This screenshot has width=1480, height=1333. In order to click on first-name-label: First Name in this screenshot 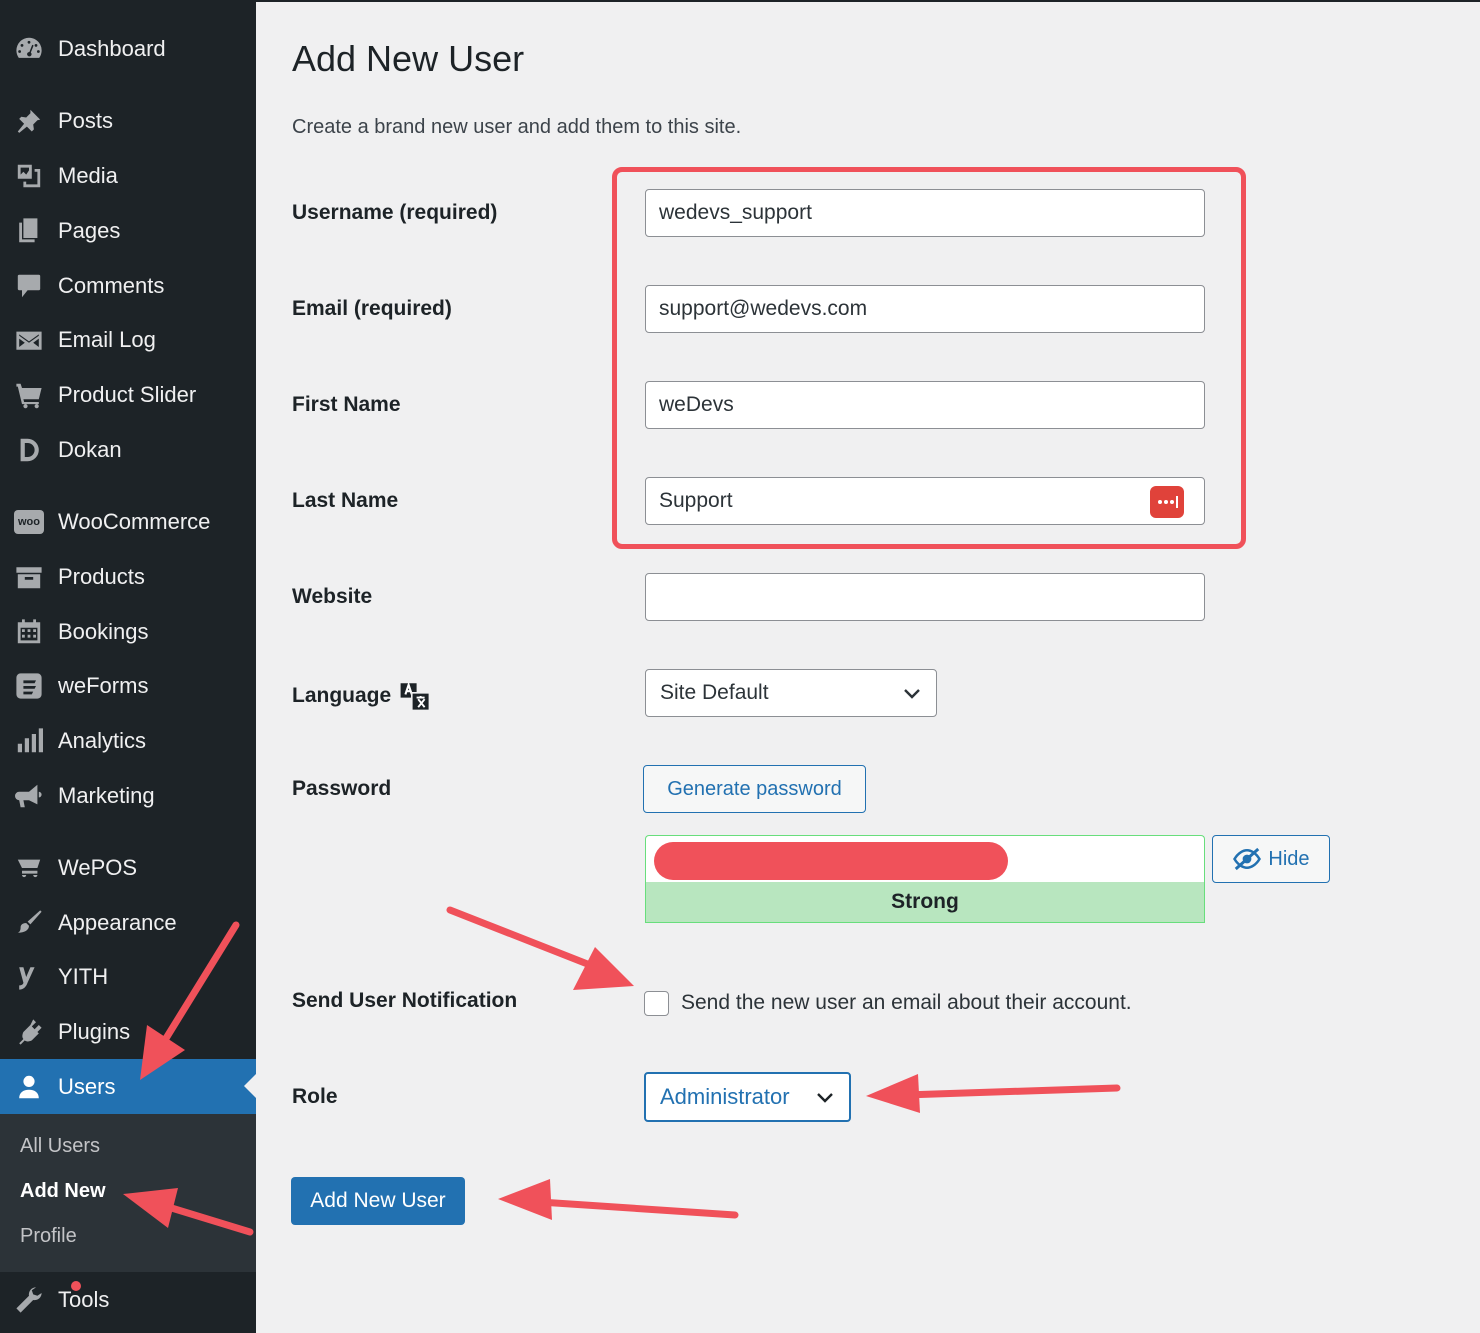, I will do `click(346, 404)`.